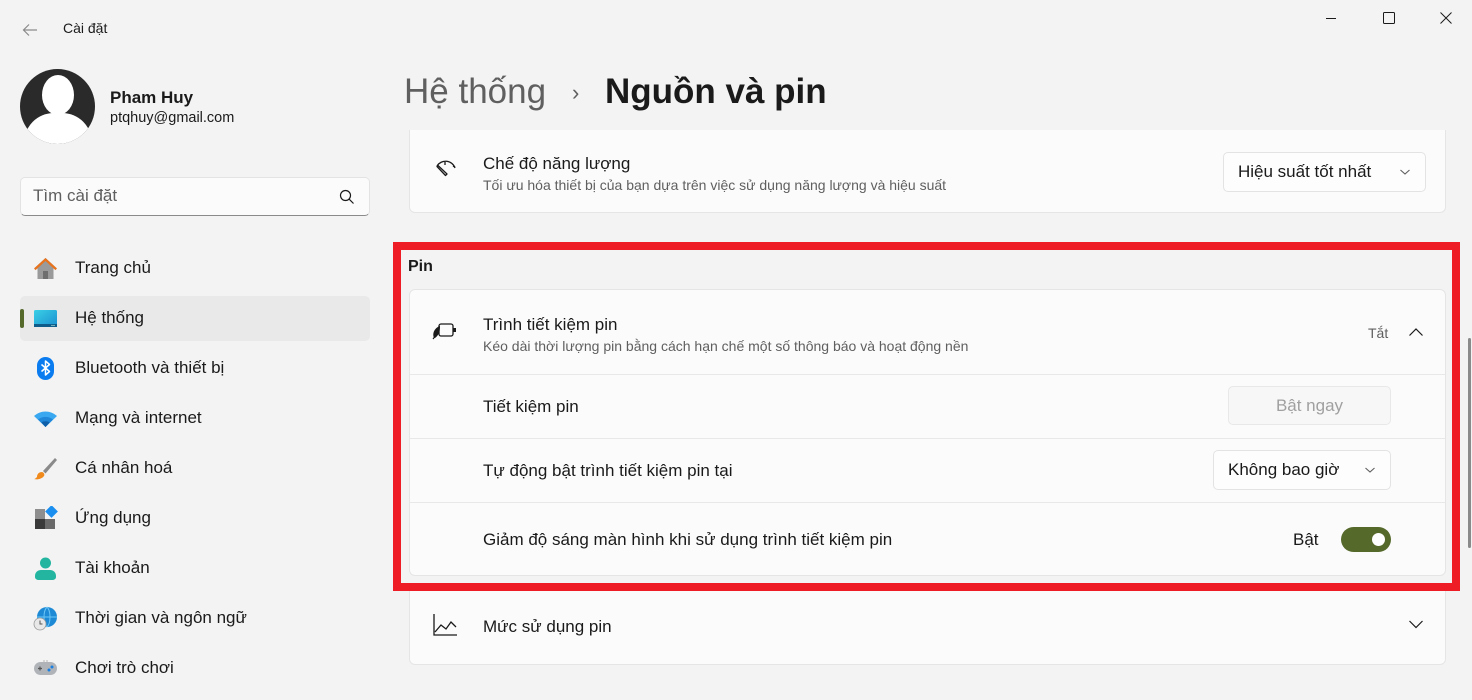 Image resolution: width=1472 pixels, height=700 pixels. Describe the element at coordinates (1366, 539) in the screenshot. I see `lower-brightness-toggle` at that location.